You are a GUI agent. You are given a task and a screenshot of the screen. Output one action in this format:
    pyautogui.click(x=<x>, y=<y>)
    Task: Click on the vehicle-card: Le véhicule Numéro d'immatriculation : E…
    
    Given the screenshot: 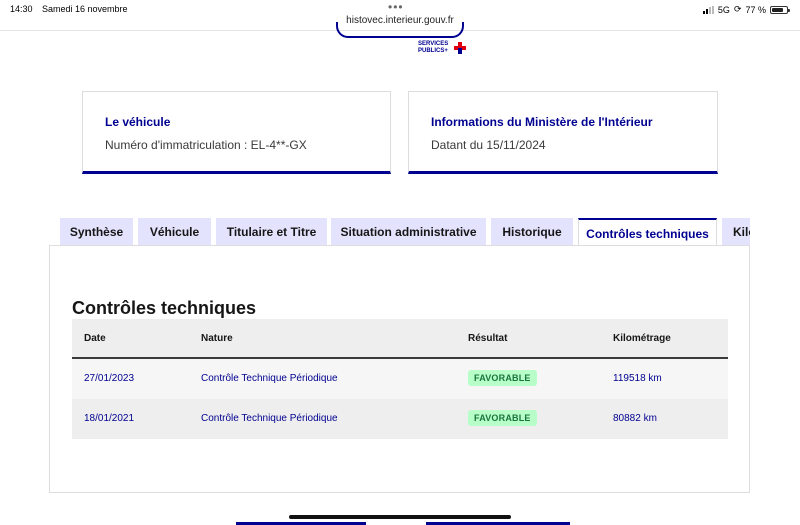 What is the action you would take?
    pyautogui.click(x=236, y=132)
    